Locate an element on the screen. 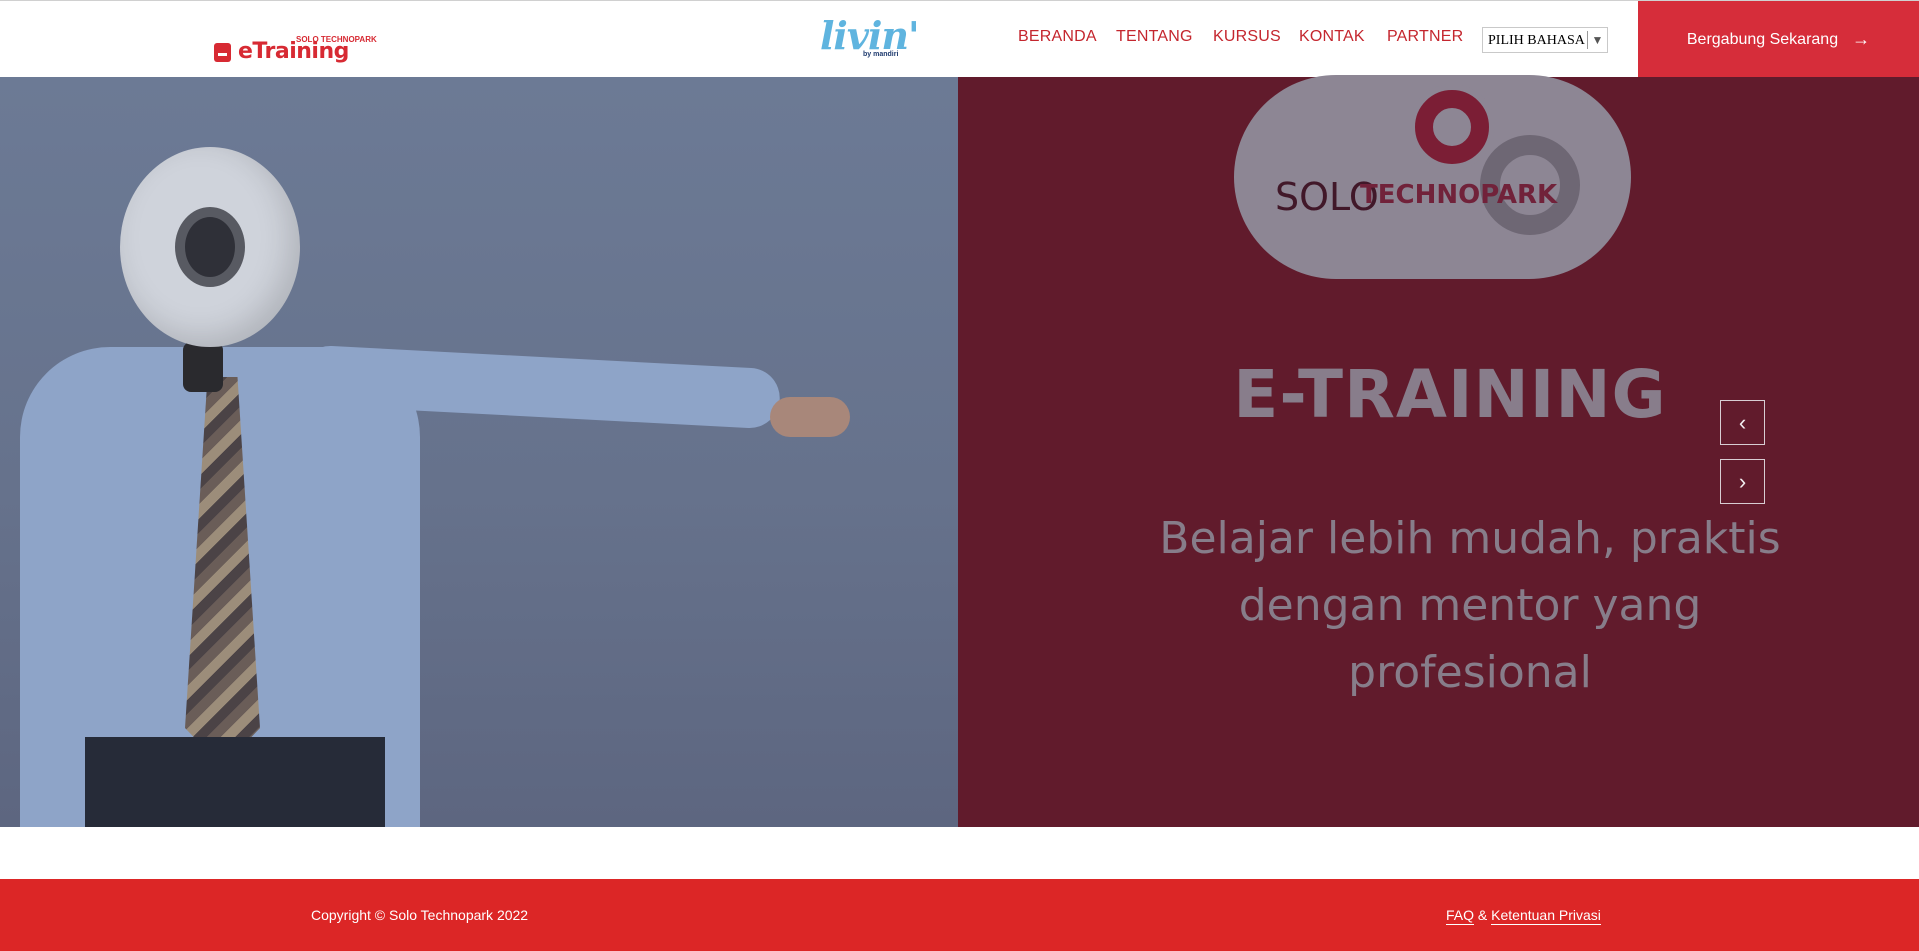  nav-kontak: KONTAK is located at coordinates (1332, 37).